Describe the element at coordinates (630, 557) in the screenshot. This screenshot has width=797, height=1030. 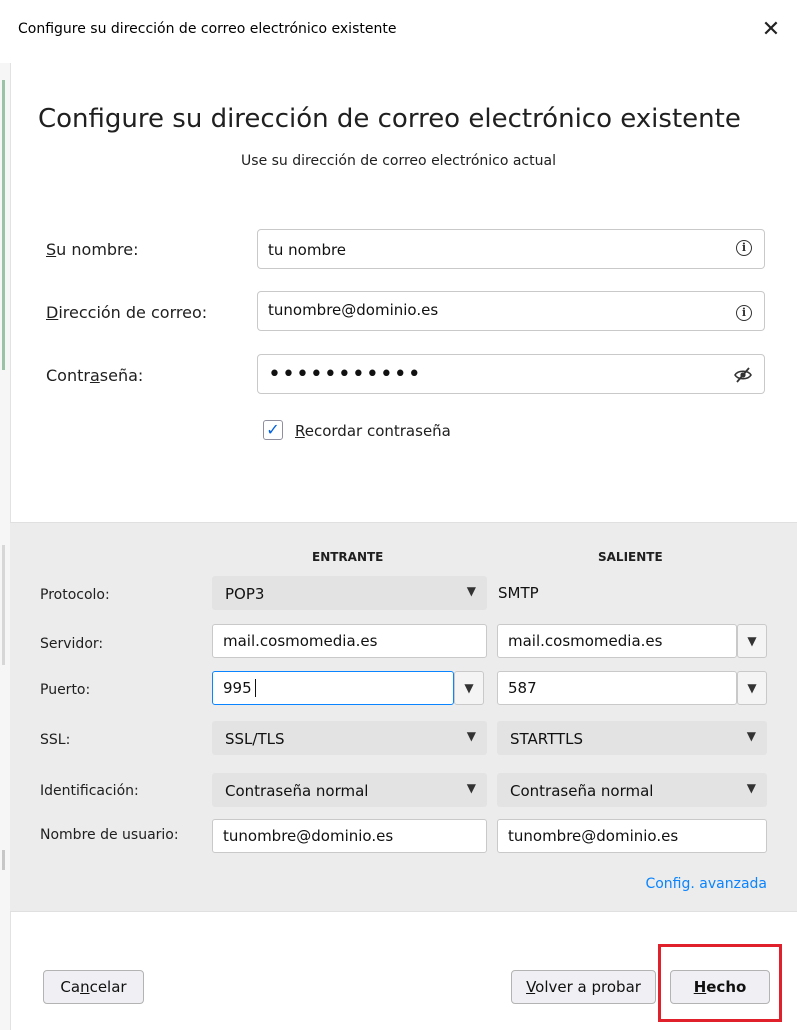
I see `outgoing-header: SALIENTE` at that location.